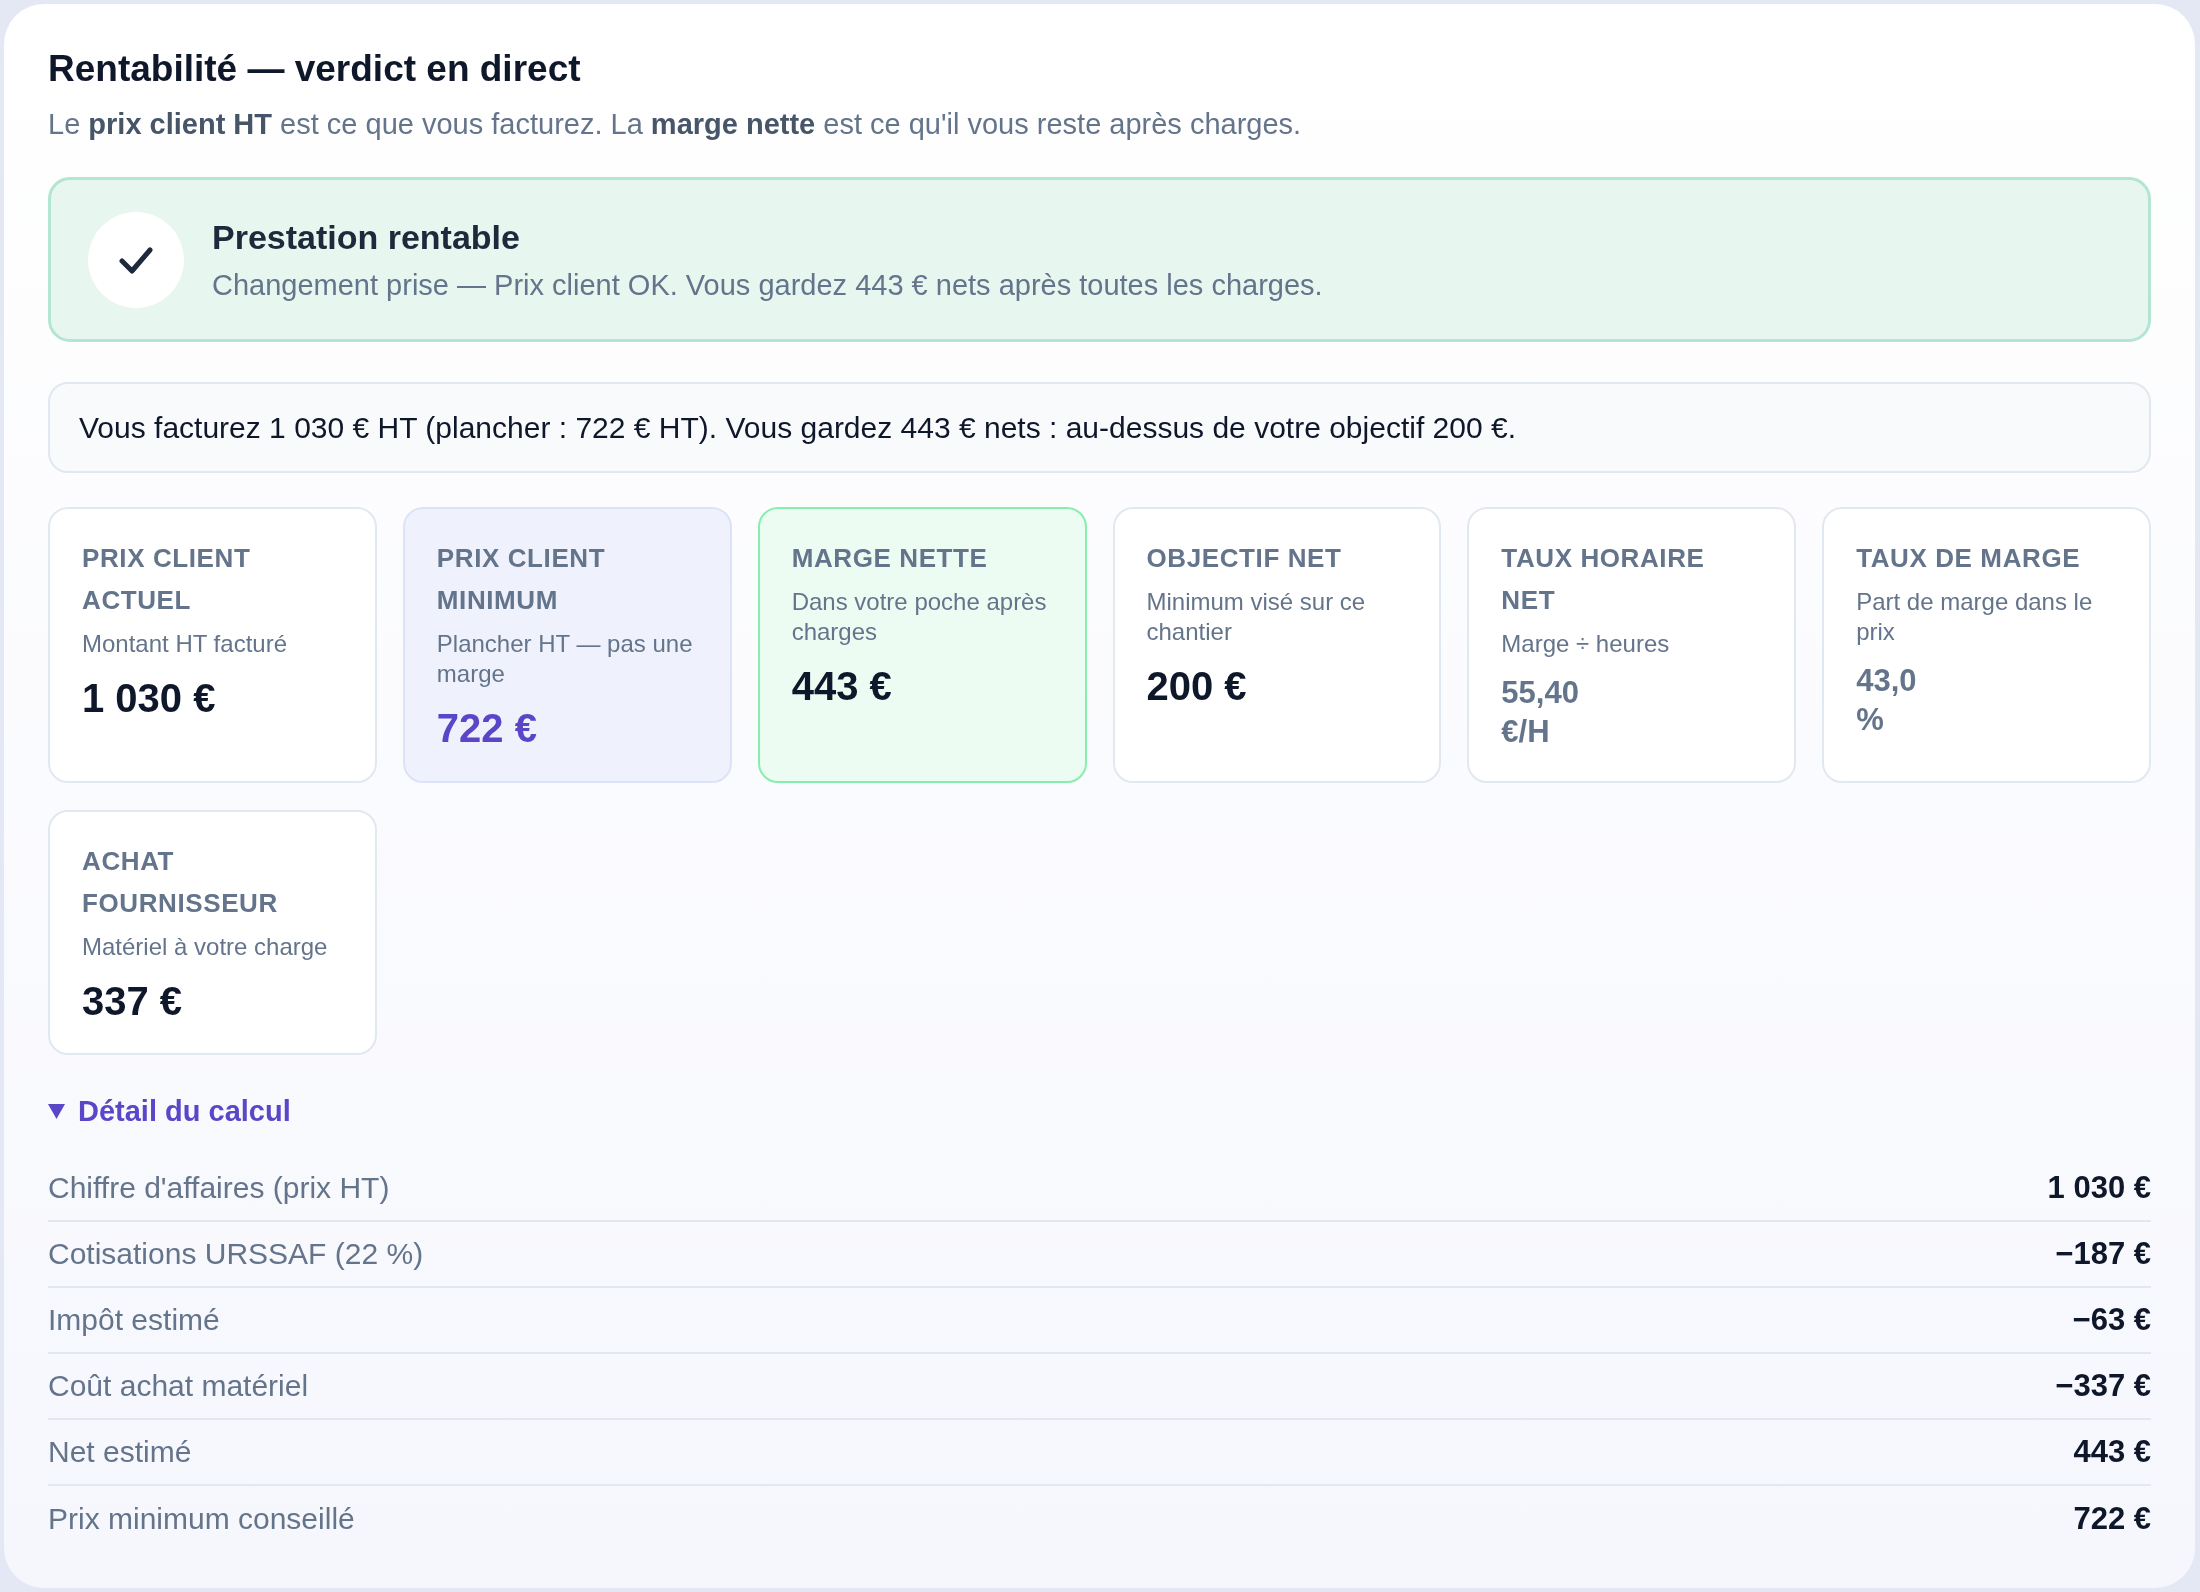 The image size is (2200, 1592). Describe the element at coordinates (178, 1386) in the screenshot. I see `detail-label: Coût achat matériel` at that location.